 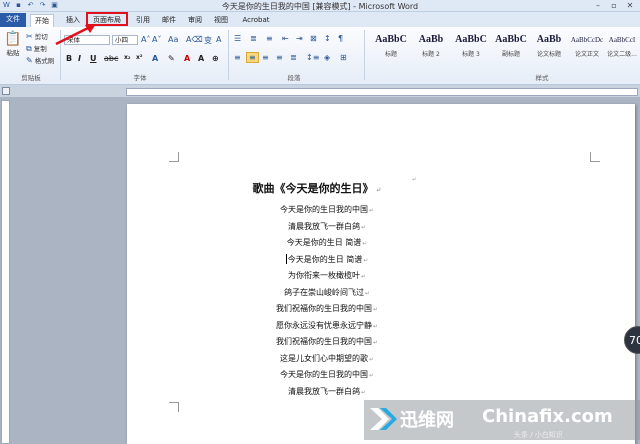 I want to click on multilevel-button: ≡, so click(x=269, y=38).